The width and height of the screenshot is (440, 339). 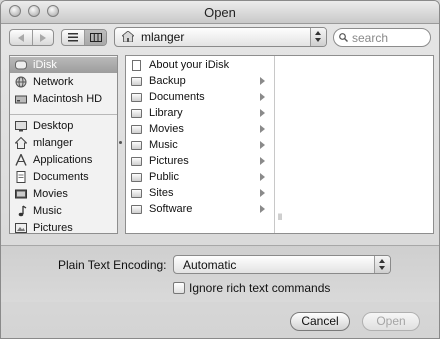 What do you see at coordinates (166, 113) in the screenshot?
I see `list-item-label: Library` at bounding box center [166, 113].